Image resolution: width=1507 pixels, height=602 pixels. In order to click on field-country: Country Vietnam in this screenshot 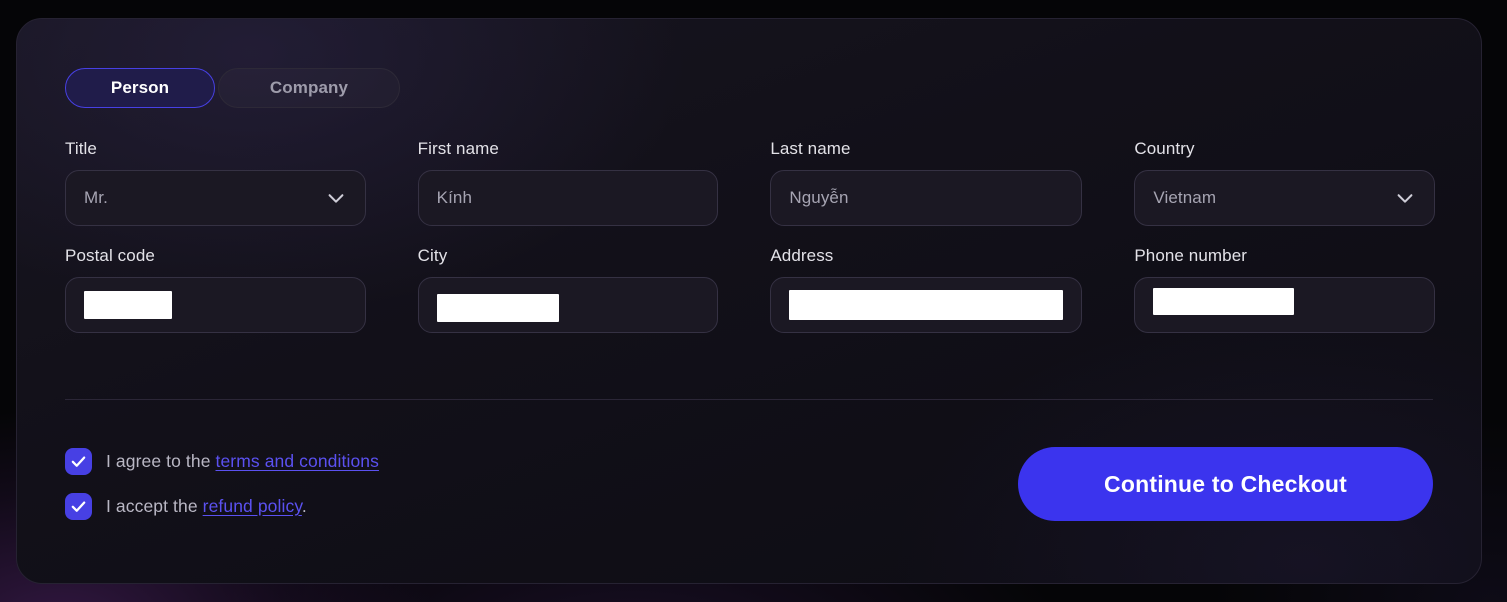, I will do `click(1284, 182)`.